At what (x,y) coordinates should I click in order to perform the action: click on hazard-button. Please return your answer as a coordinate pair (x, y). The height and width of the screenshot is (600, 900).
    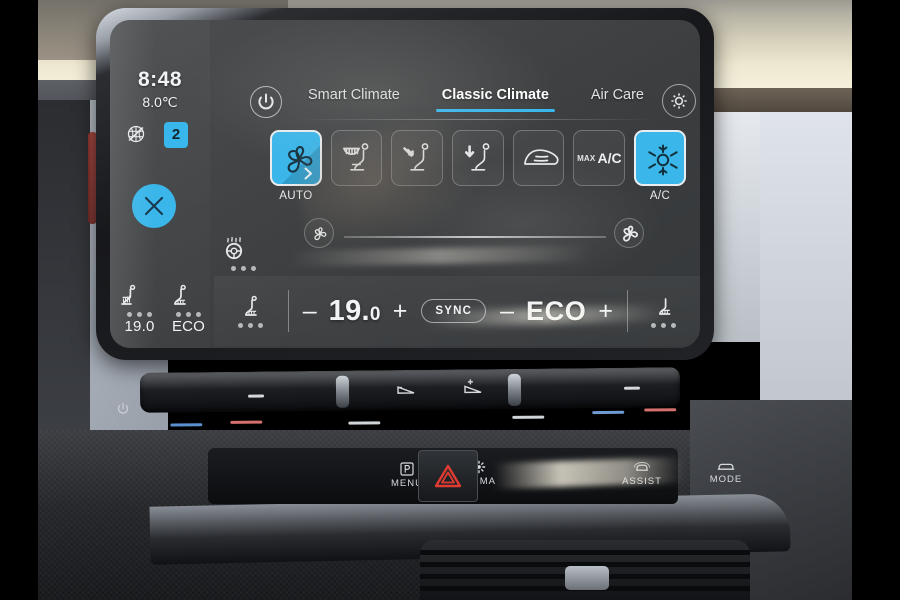
    Looking at the image, I should click on (448, 476).